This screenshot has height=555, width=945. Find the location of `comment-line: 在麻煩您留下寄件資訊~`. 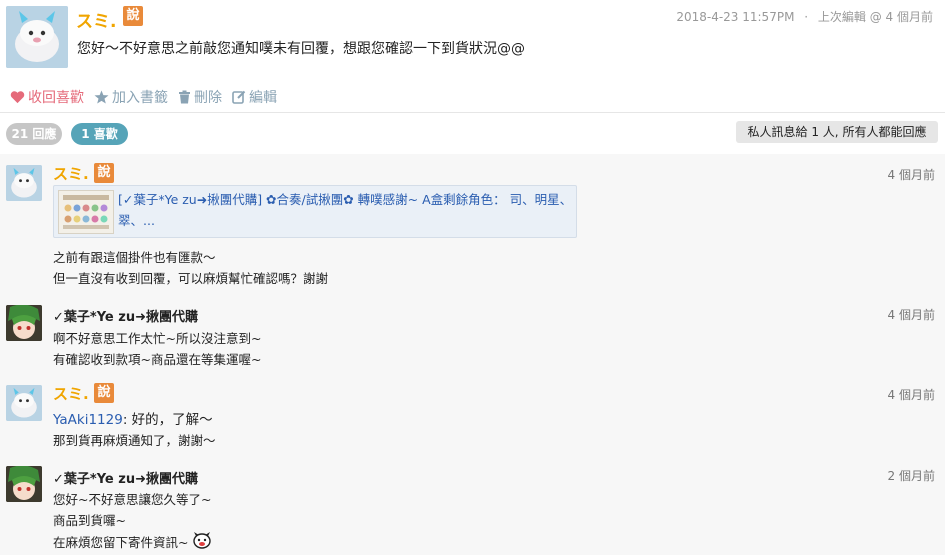

comment-line: 在麻煩您留下寄件資訊~ is located at coordinates (132, 541).